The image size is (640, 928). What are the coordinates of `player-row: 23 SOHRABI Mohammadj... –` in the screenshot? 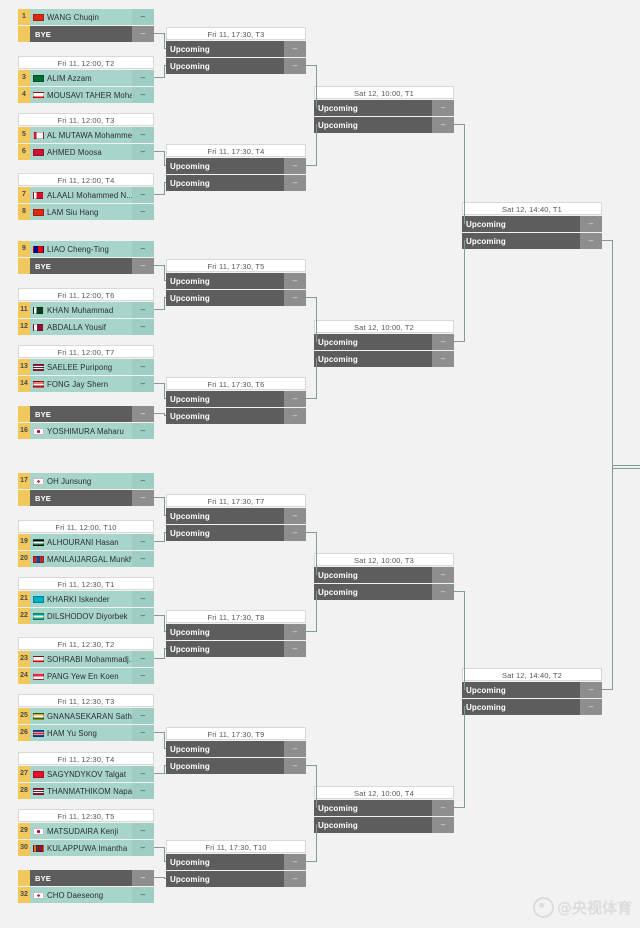 It's located at (86, 659).